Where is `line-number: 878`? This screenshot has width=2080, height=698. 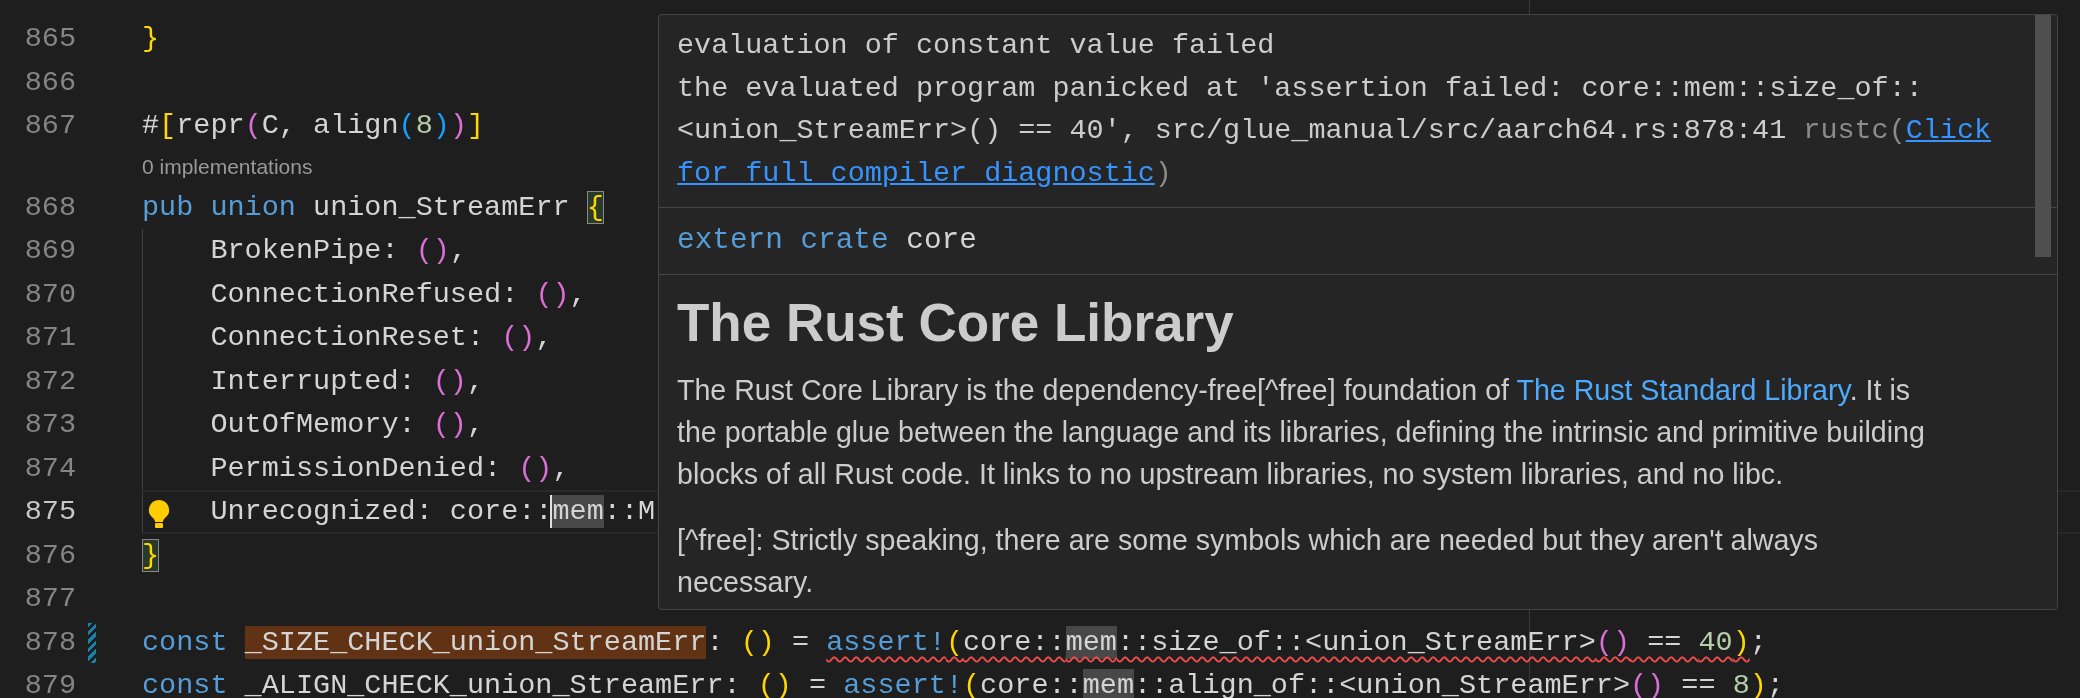
line-number: 878 is located at coordinates (49, 642).